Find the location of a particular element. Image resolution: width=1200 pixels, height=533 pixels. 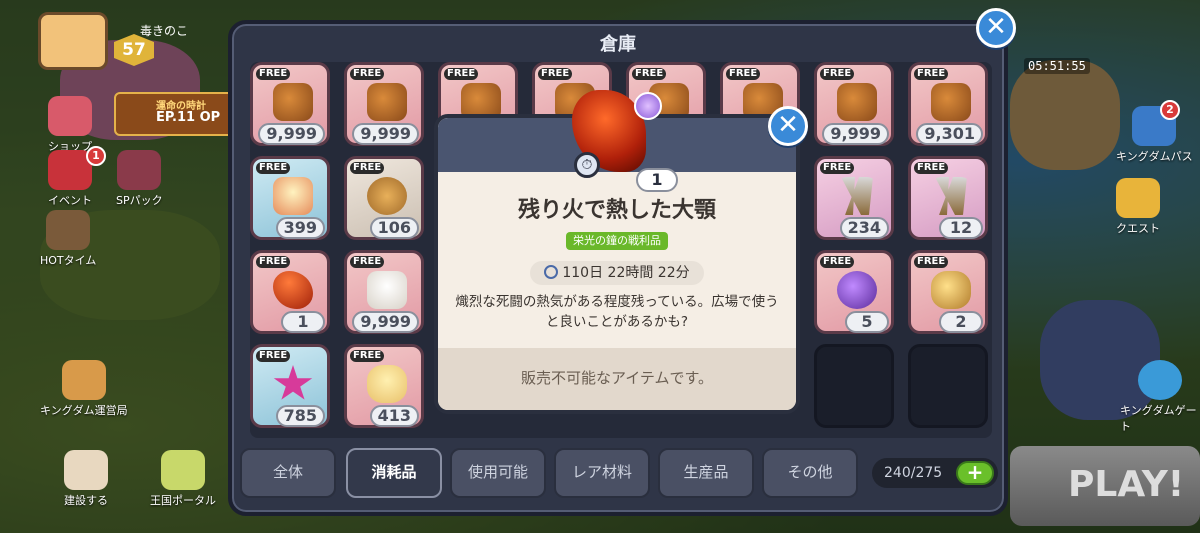

shop-icon is located at coordinates (70, 116).